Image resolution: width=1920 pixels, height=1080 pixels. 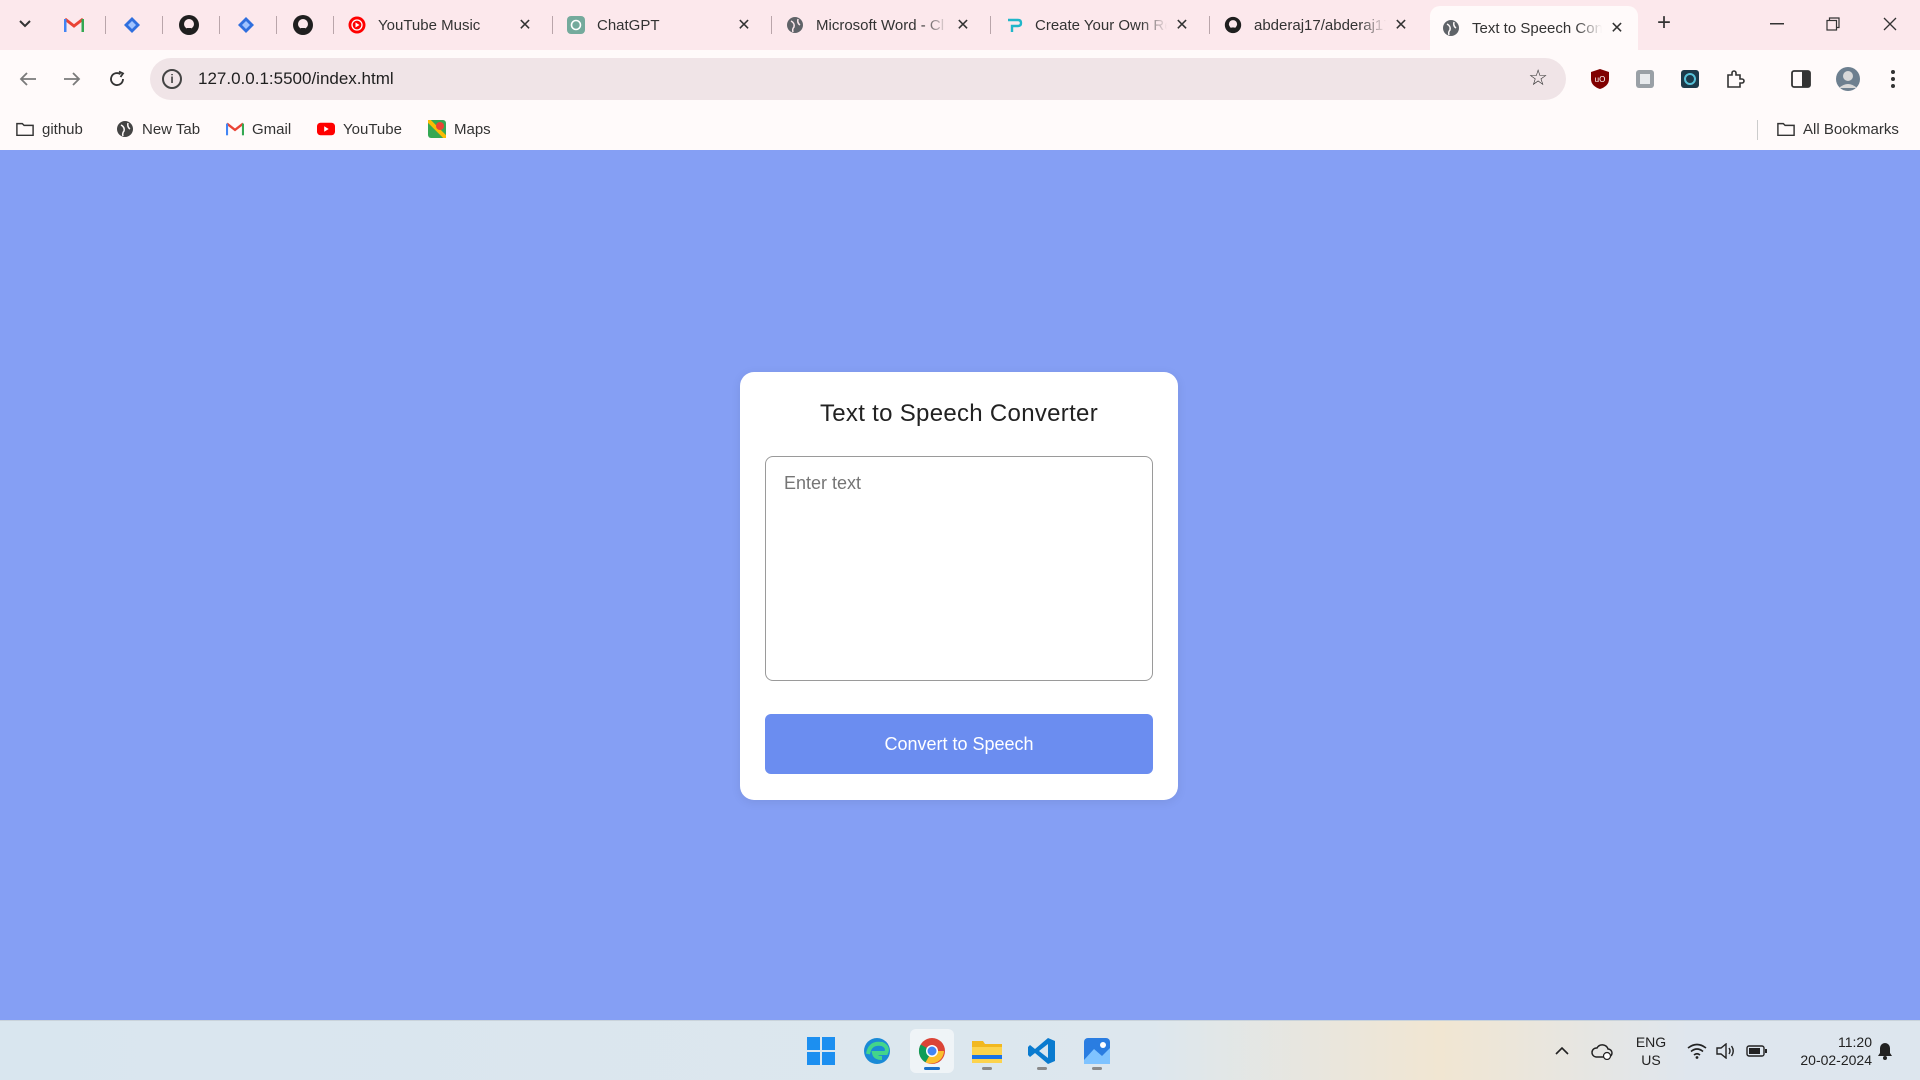 What do you see at coordinates (1651, 1060) in the screenshot?
I see `region-text: US` at bounding box center [1651, 1060].